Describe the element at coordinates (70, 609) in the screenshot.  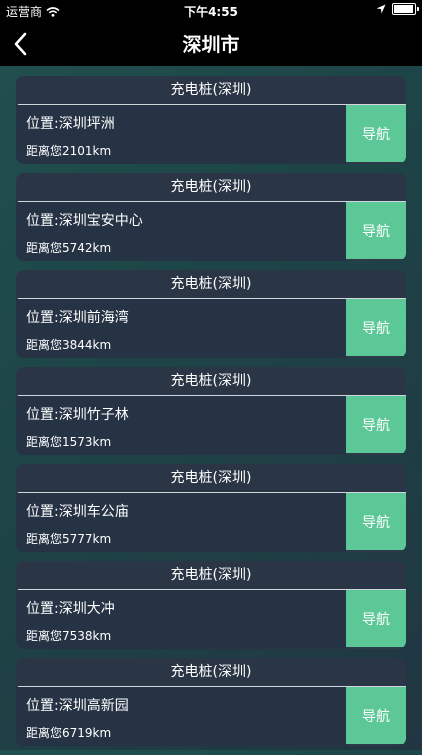
I see `station-location: 位置:深圳大冲` at that location.